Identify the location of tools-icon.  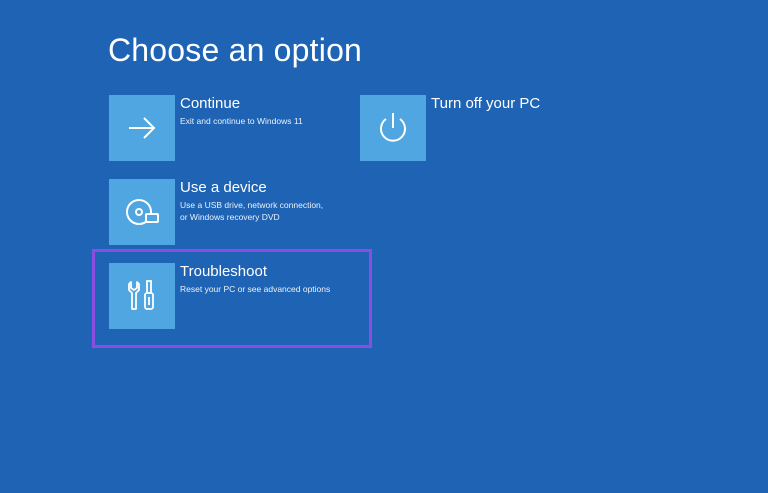
(142, 296).